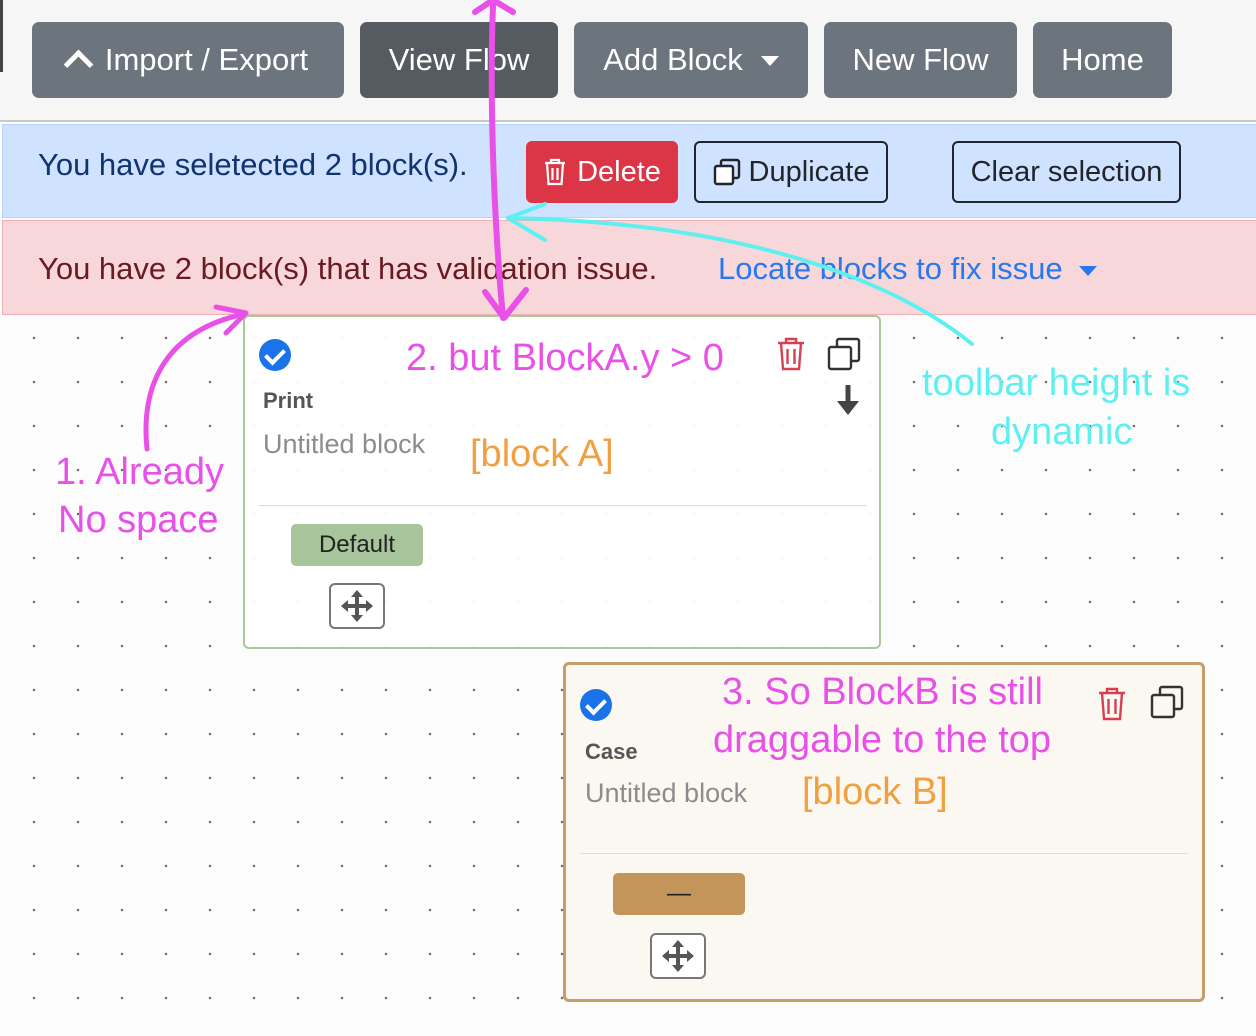  Describe the element at coordinates (740, 274) in the screenshot. I see `annotation-arrow-toolbar` at that location.